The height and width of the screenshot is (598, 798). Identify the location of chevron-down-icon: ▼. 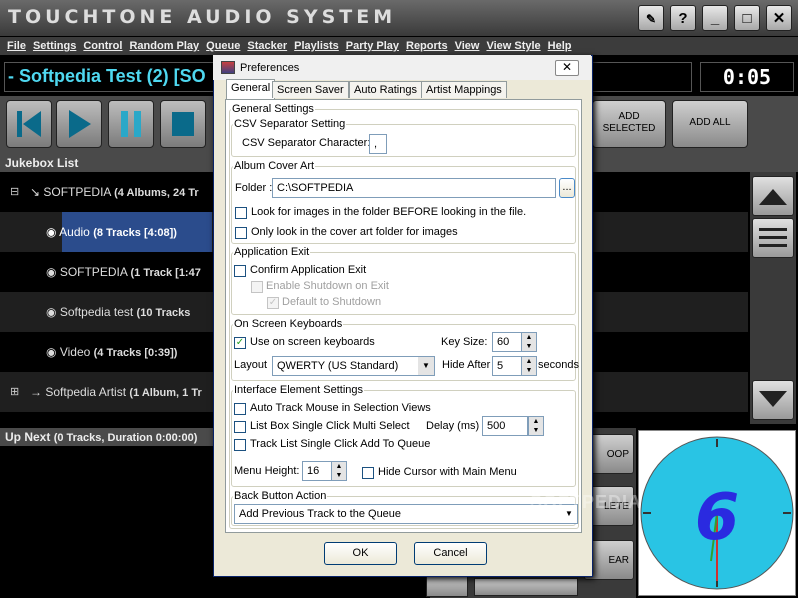
(426, 366).